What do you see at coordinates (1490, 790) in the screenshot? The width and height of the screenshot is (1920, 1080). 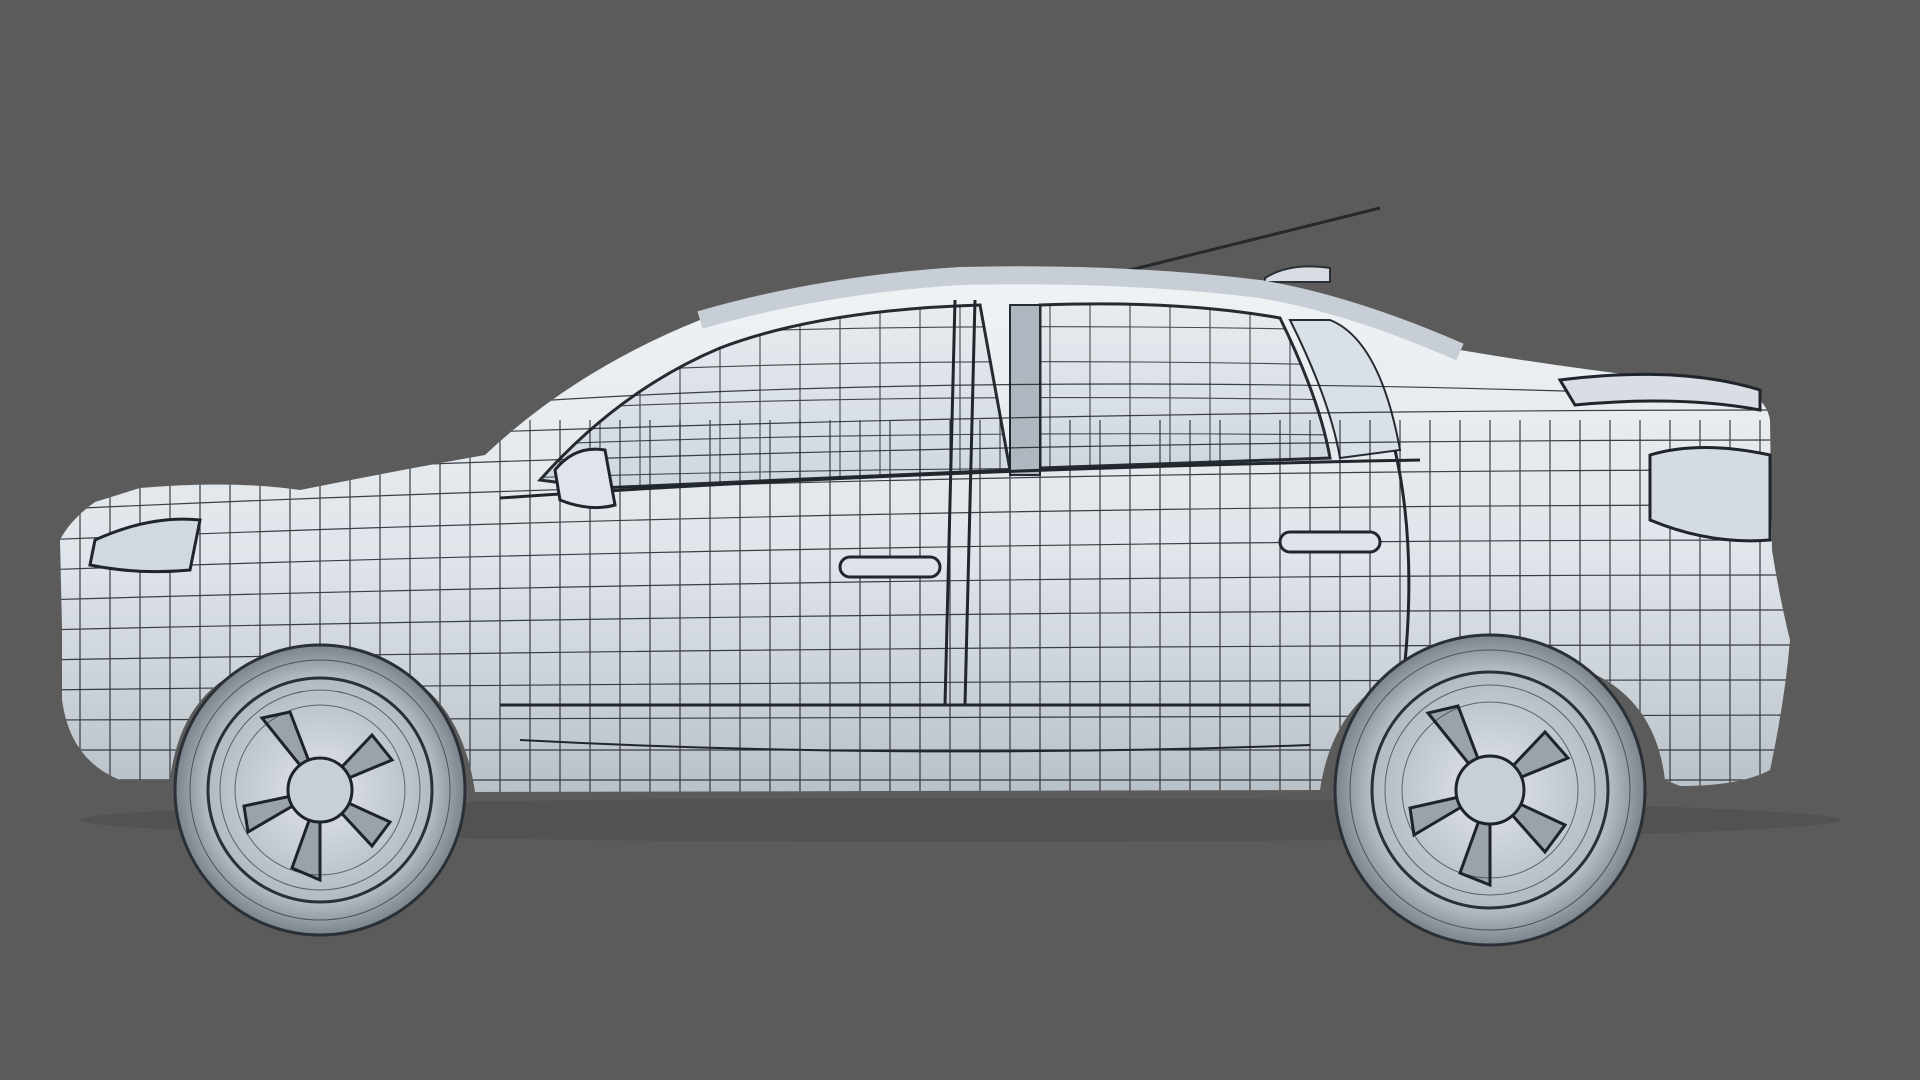 I see `rear-wheel` at bounding box center [1490, 790].